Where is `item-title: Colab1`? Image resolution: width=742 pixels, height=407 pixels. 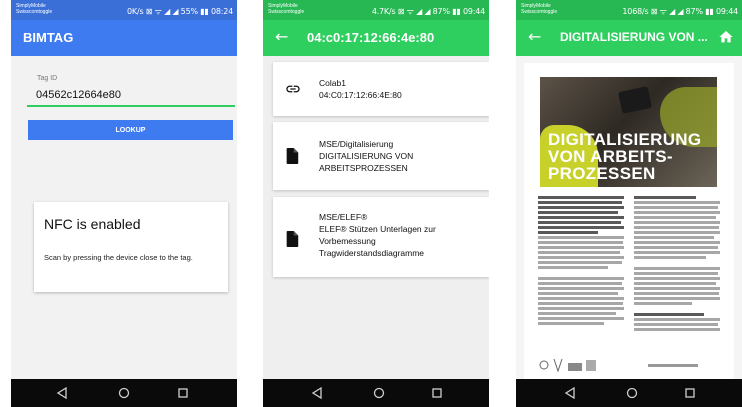
item-title: Colab1 is located at coordinates (332, 83).